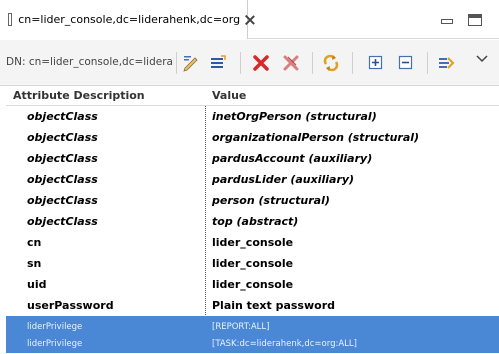 The image size is (499, 354). Describe the element at coordinates (37, 284) in the screenshot. I see `attribute-cell: uid` at that location.